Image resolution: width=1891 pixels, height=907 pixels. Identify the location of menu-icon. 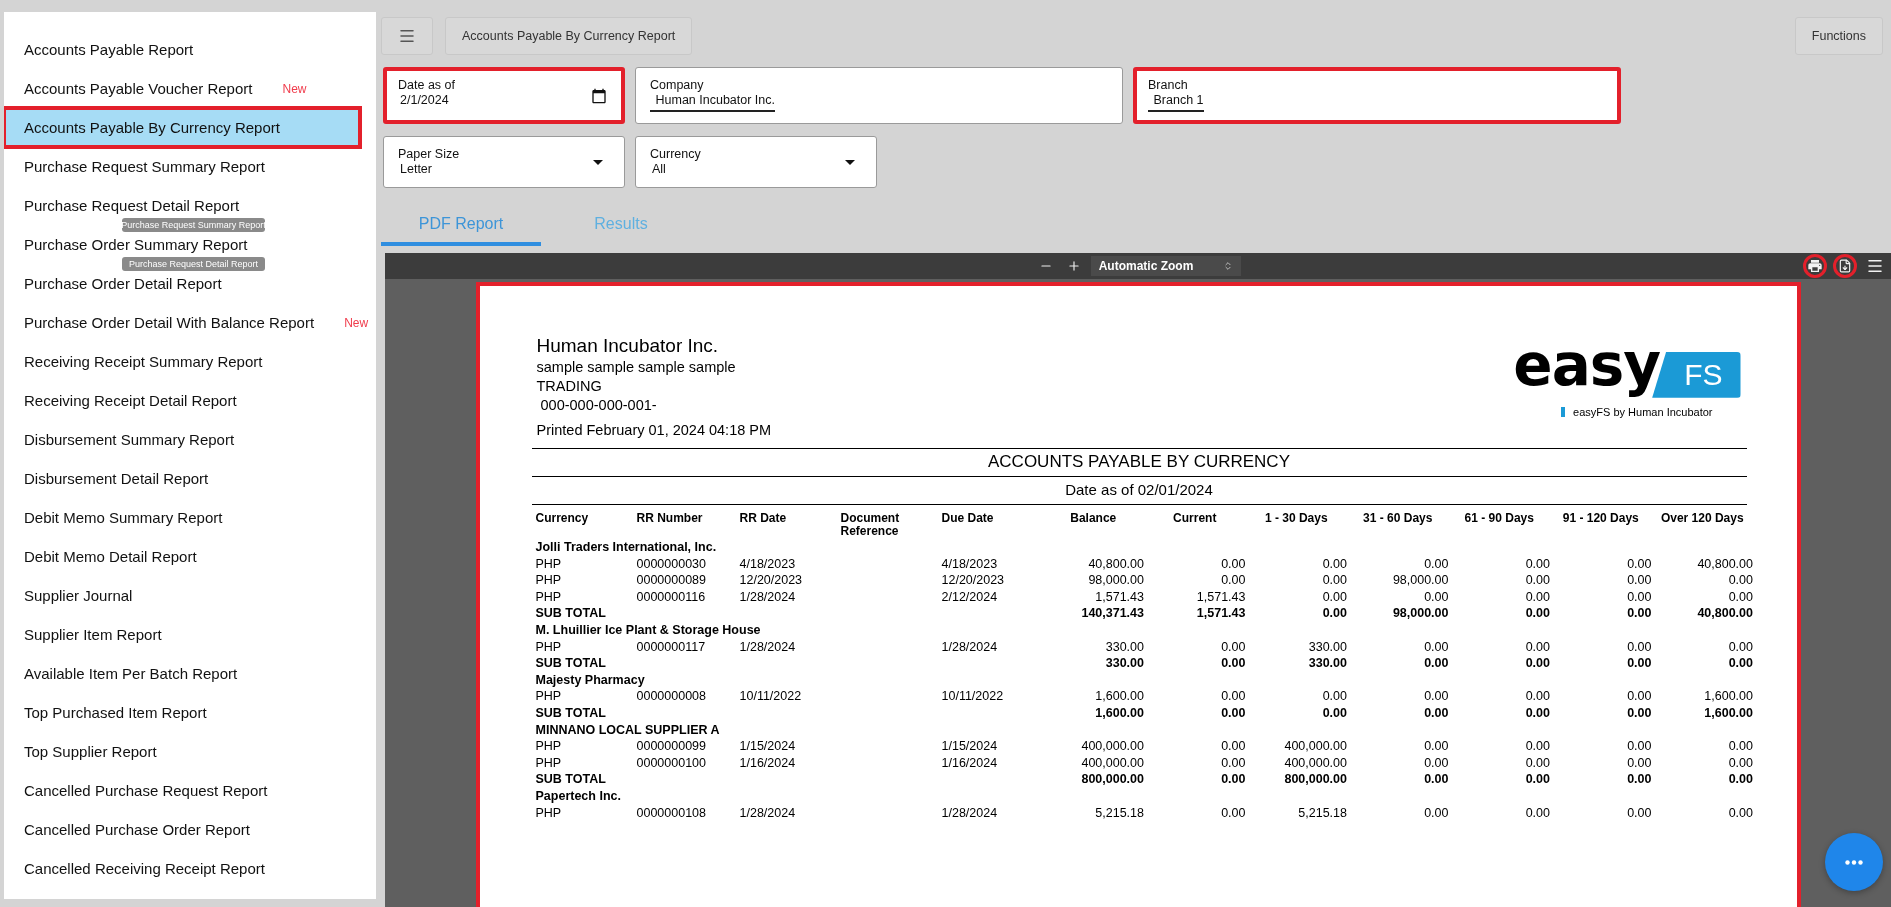
(407, 36).